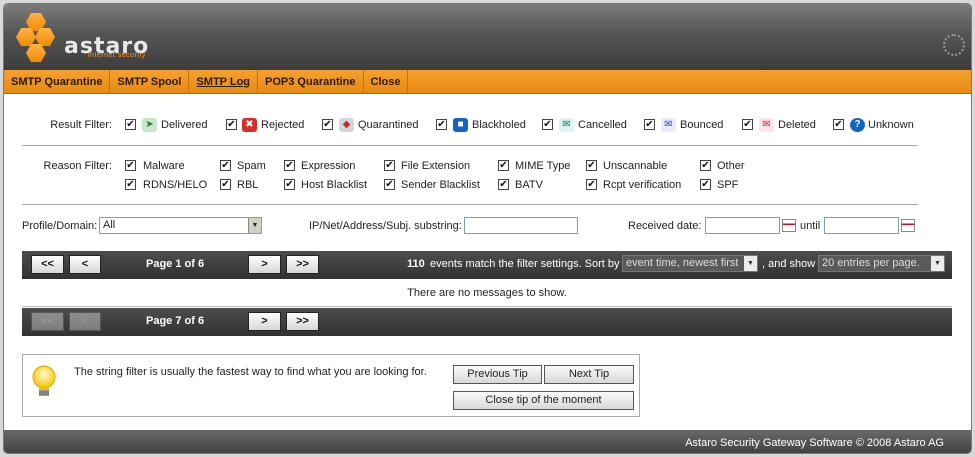 The image size is (975, 457). I want to click on result-item-label: Cancelled, so click(602, 125).